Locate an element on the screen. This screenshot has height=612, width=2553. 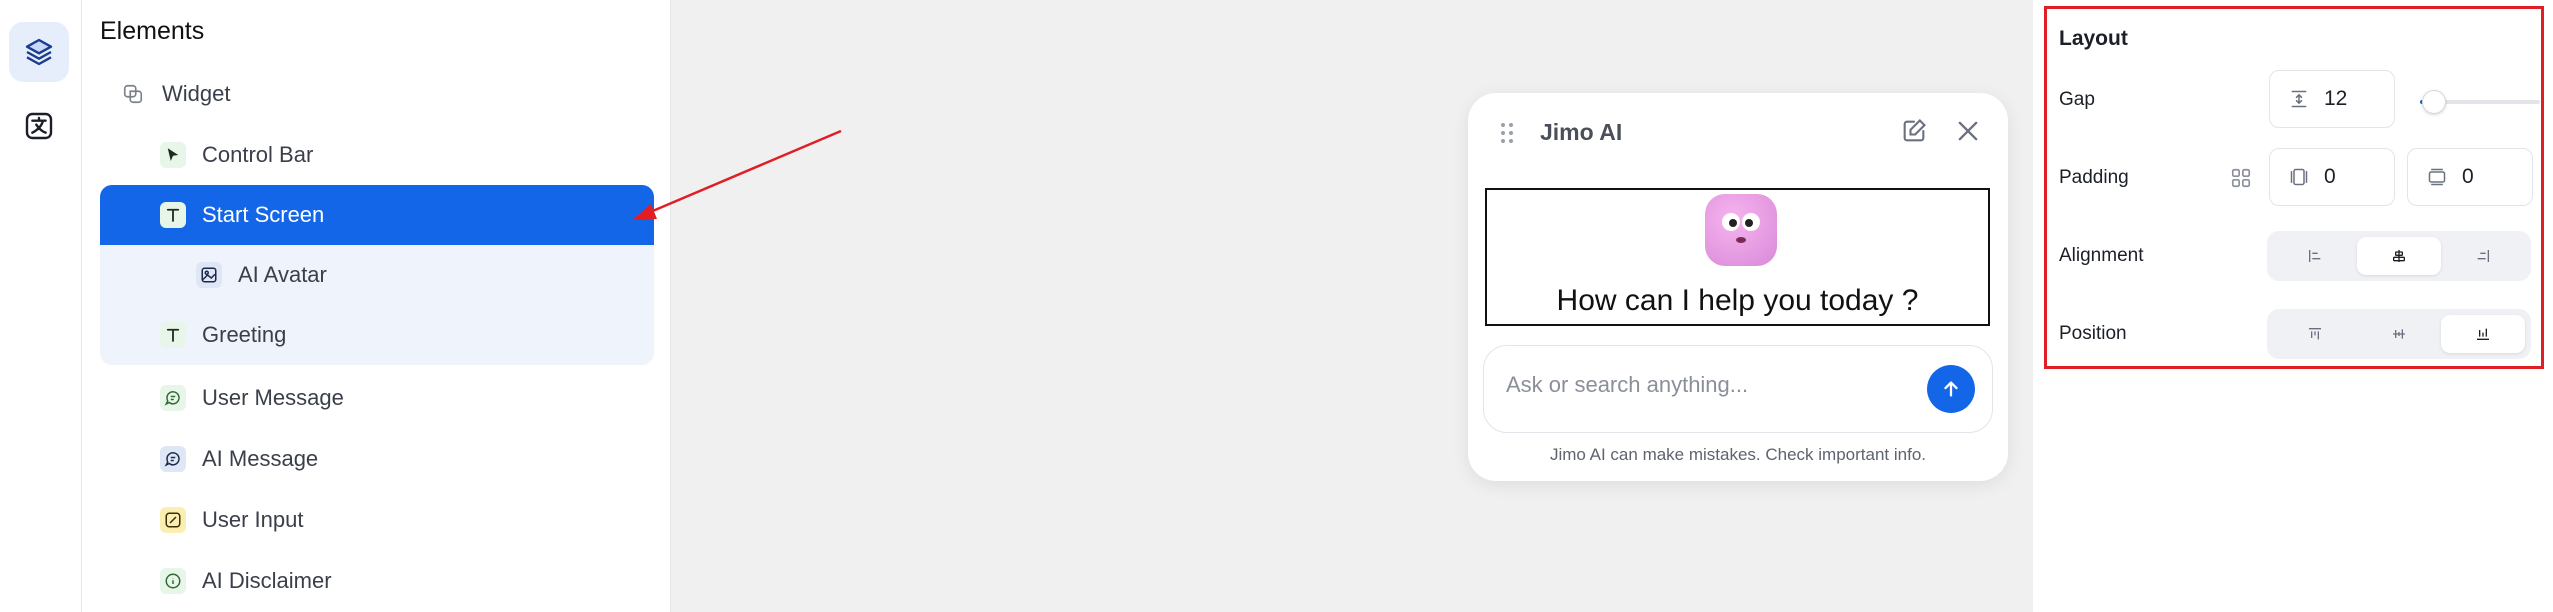
ai-avatar is located at coordinates (1741, 230).